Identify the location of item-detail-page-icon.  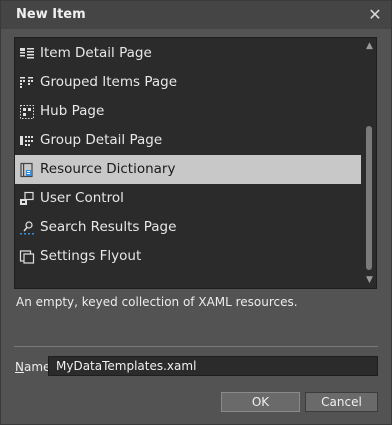
(27, 54).